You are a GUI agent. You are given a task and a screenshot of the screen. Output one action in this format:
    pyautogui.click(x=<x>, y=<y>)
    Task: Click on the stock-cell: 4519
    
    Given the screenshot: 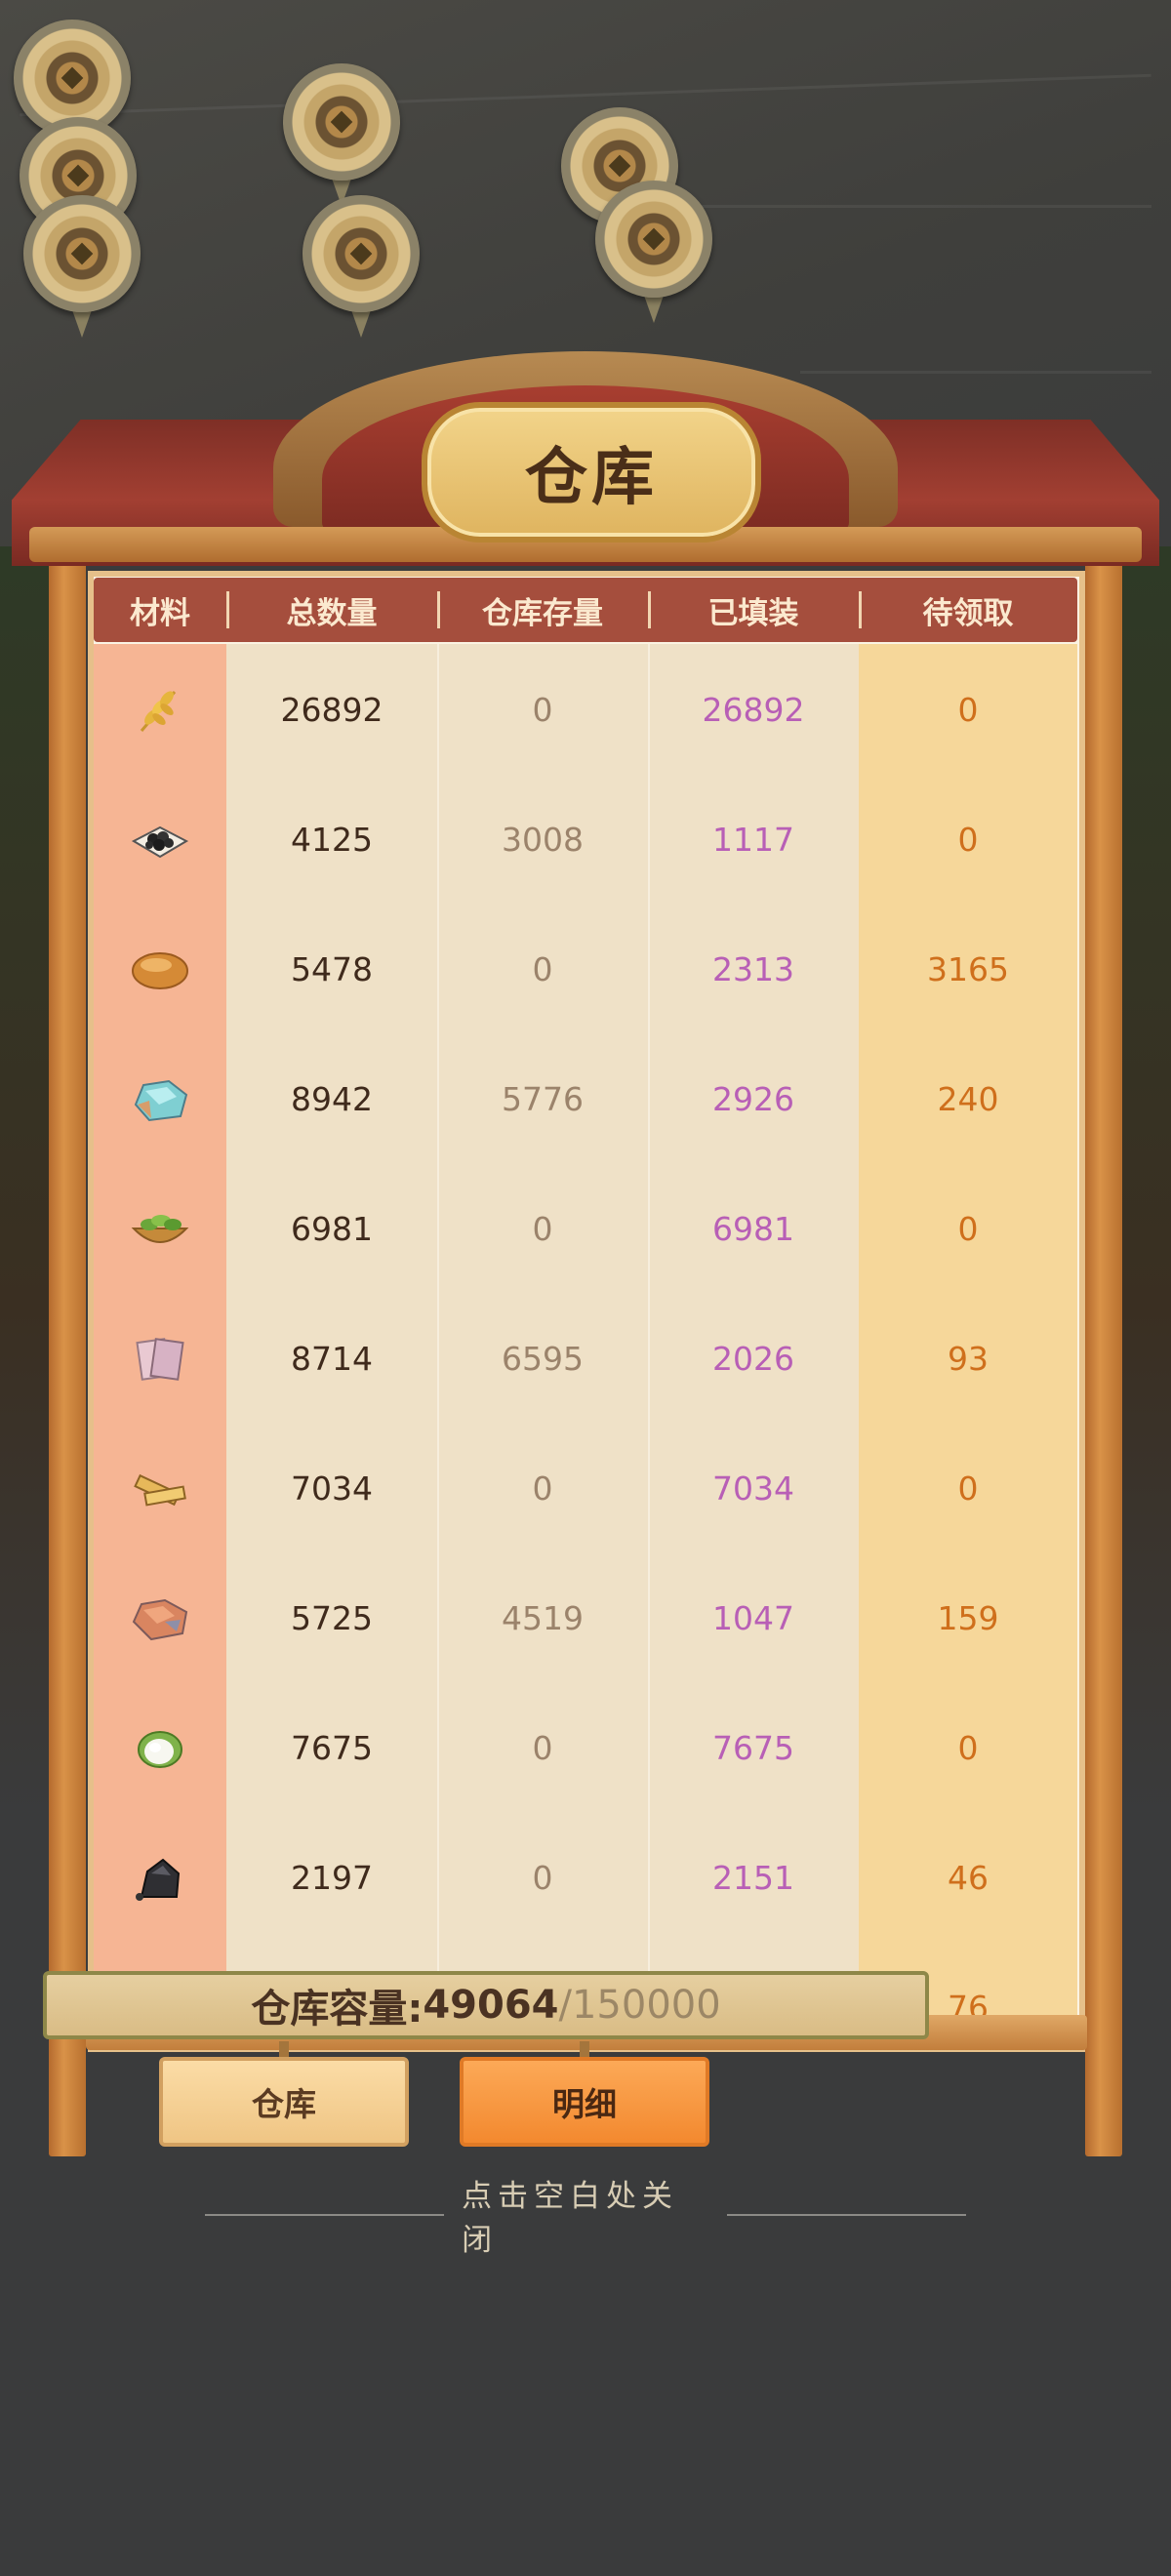 What is the action you would take?
    pyautogui.click(x=543, y=1618)
    